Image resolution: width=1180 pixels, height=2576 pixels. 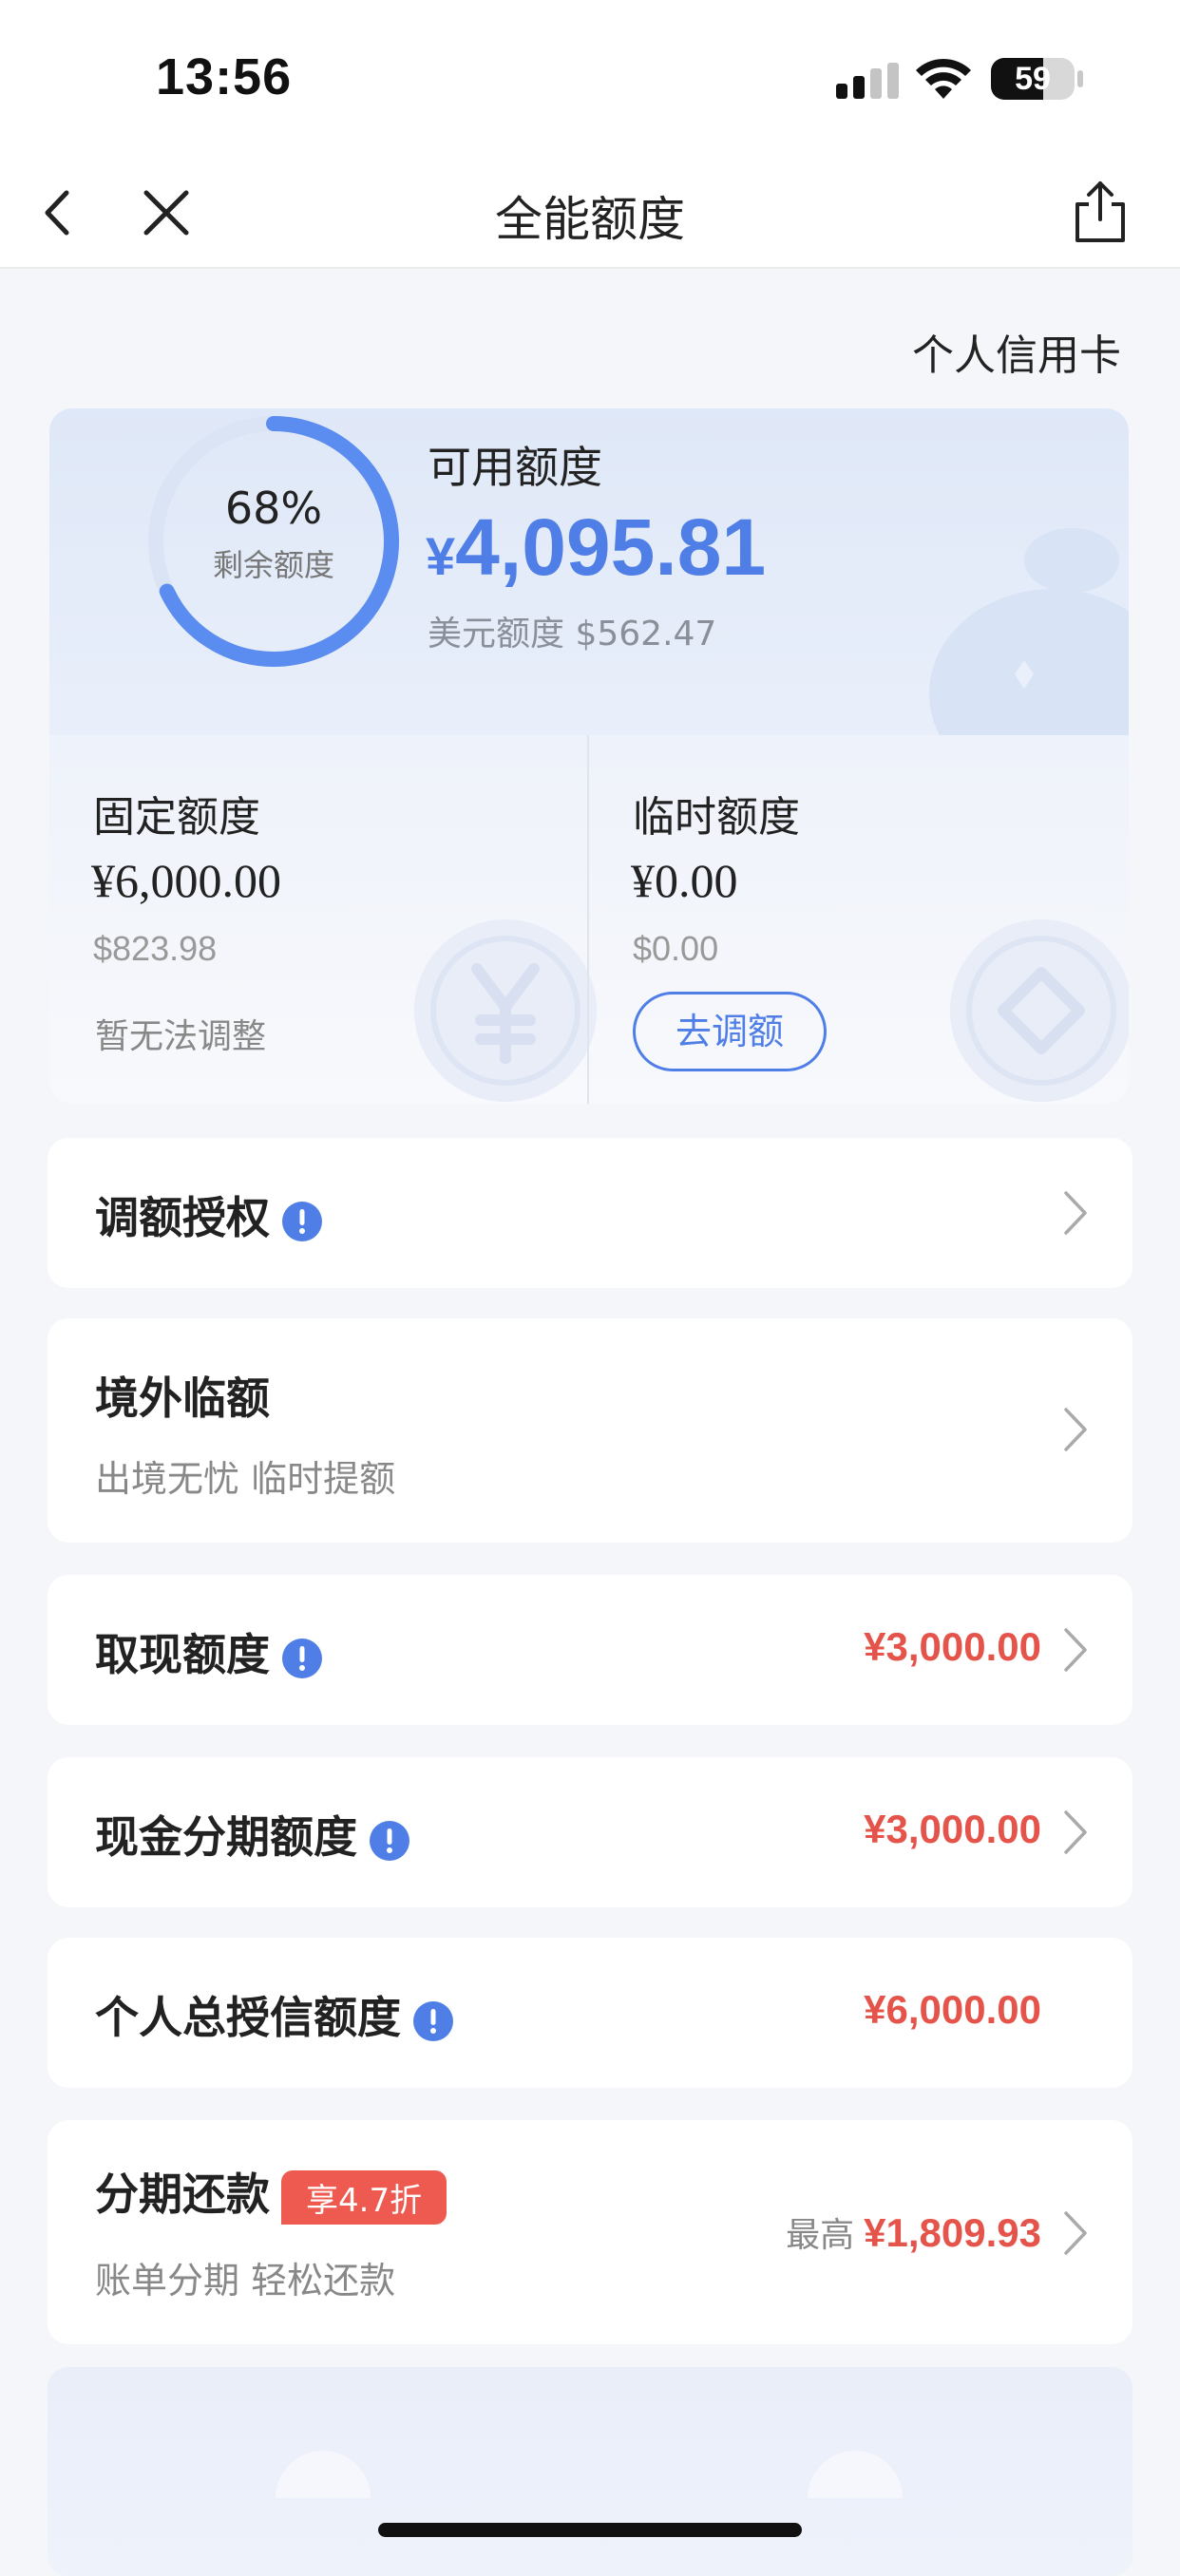 I want to click on status-time: 13:56, so click(x=224, y=76).